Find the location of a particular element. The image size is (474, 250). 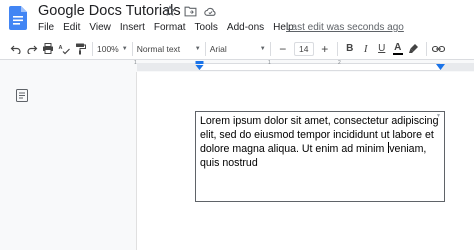

menu-add-ons: Add-ons is located at coordinates (245, 27).